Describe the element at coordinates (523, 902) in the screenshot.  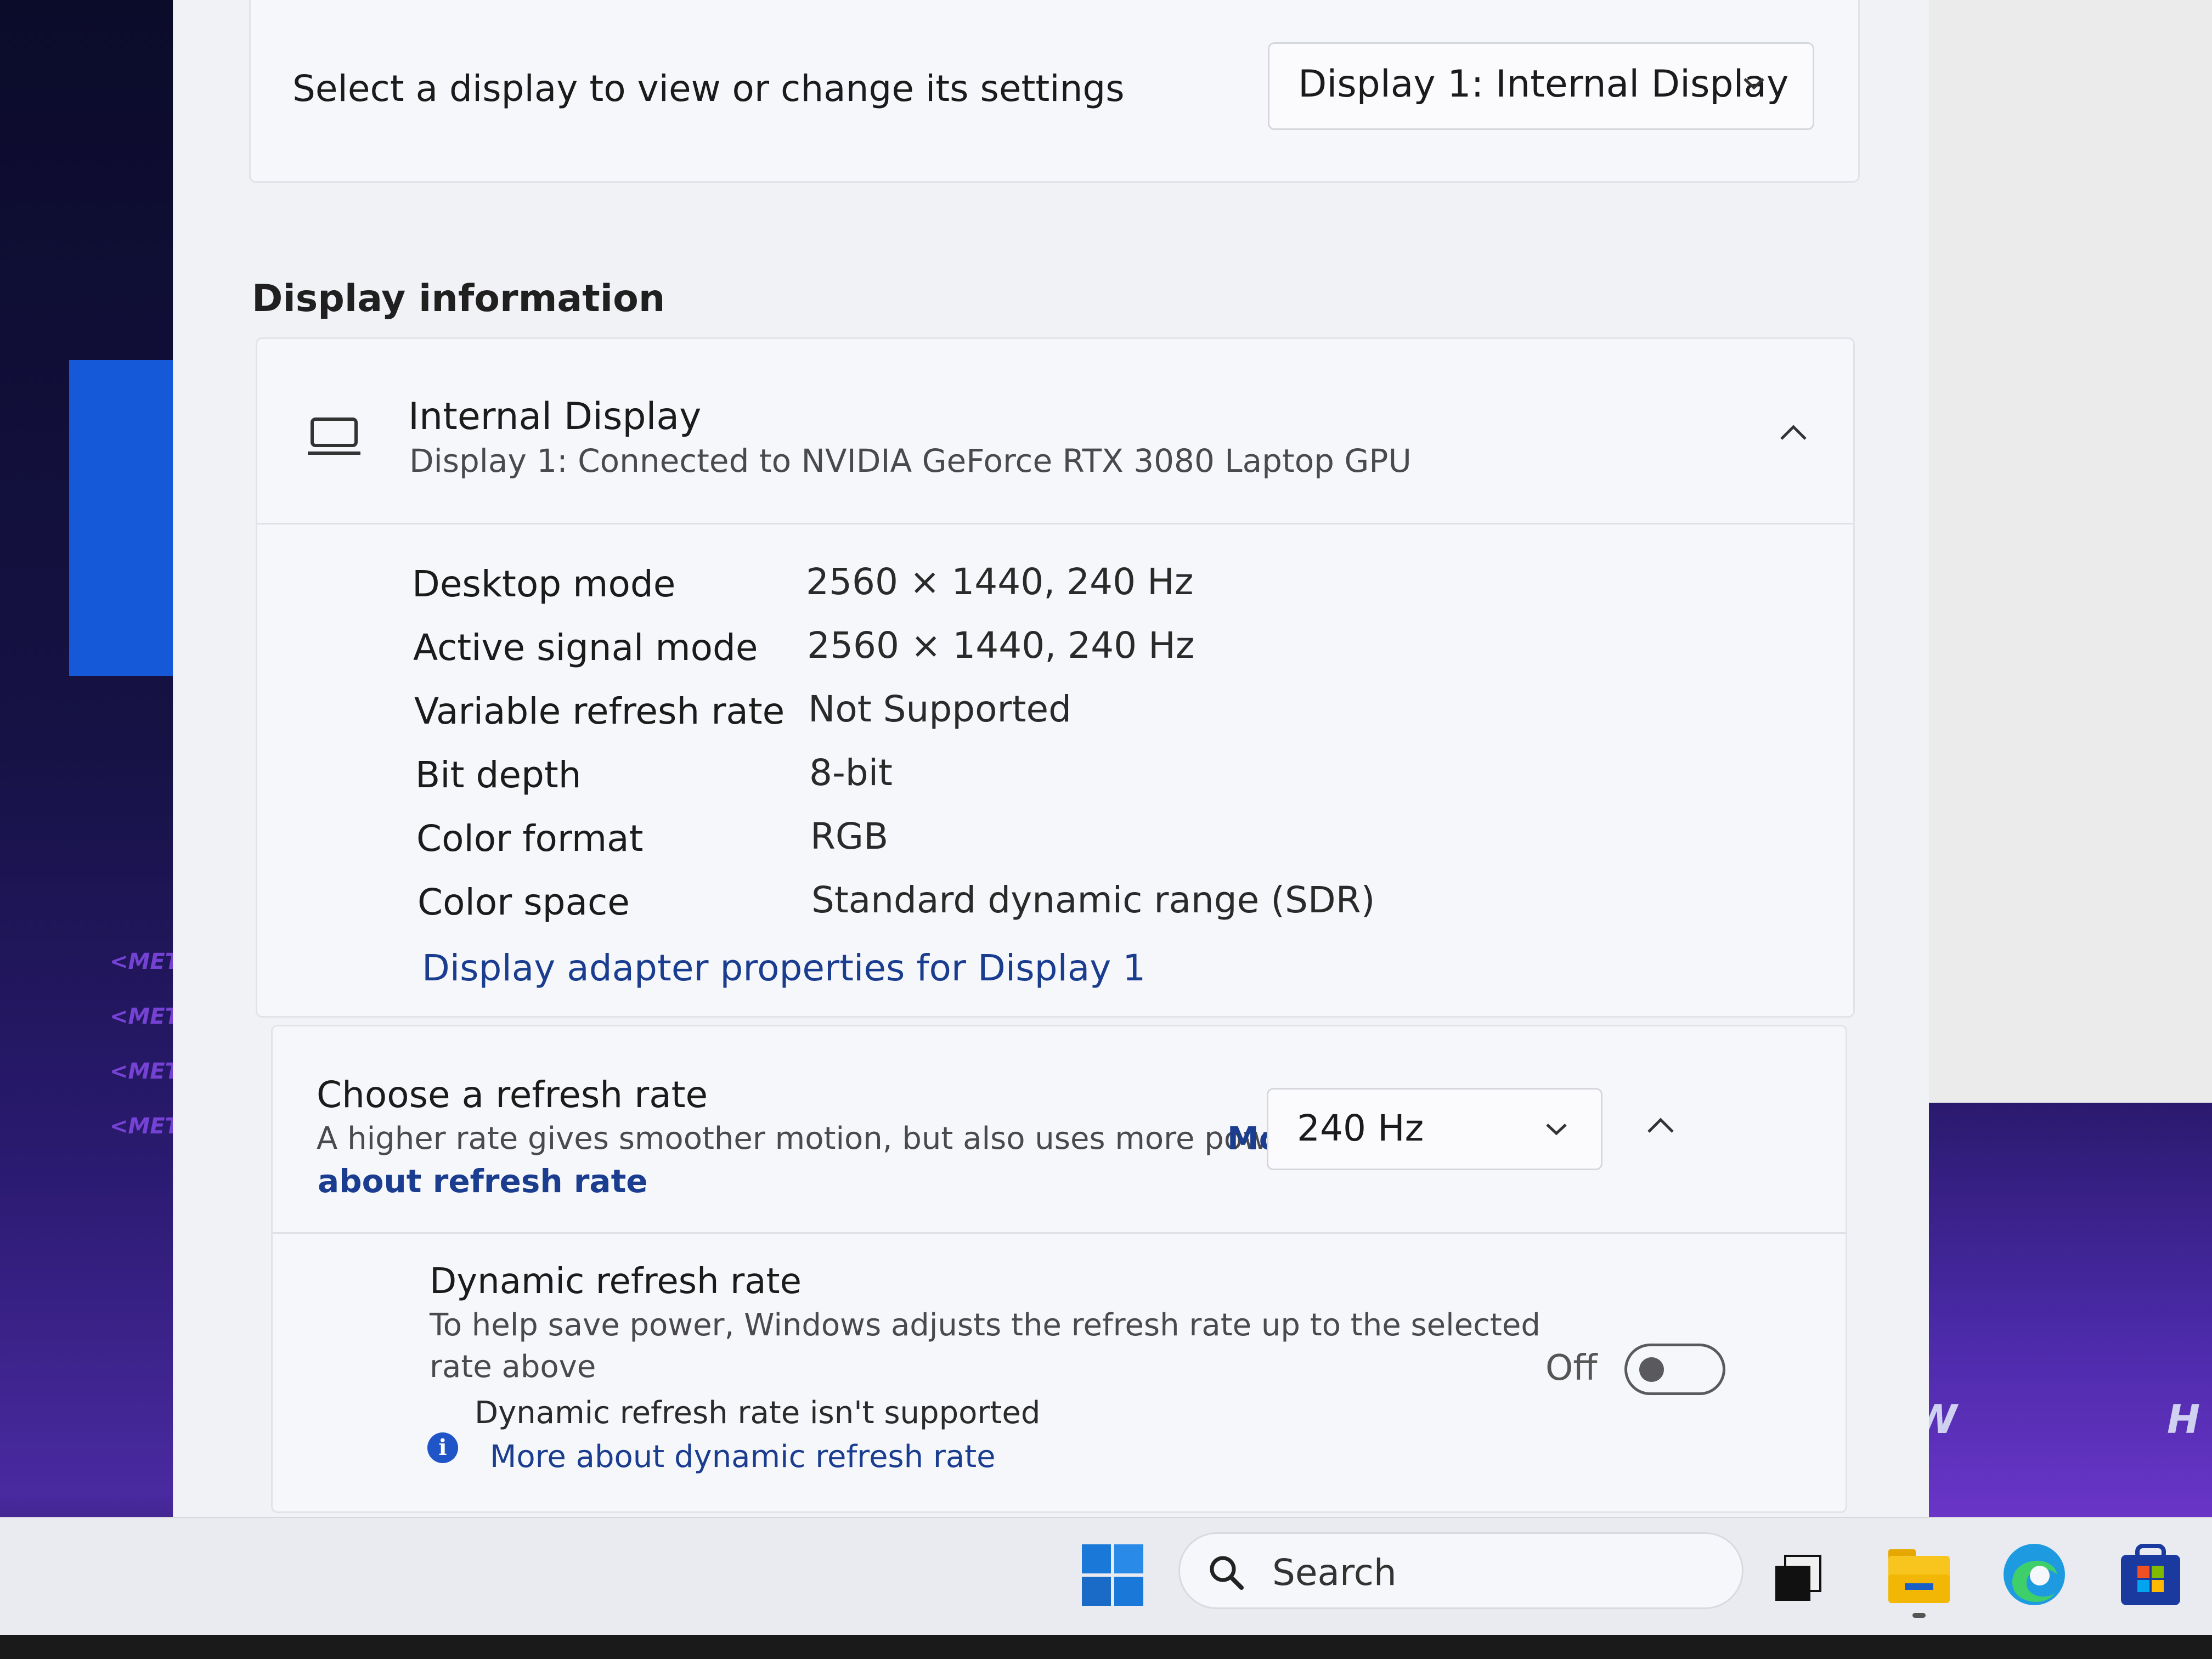
I see `info-row-label: Color space` at that location.